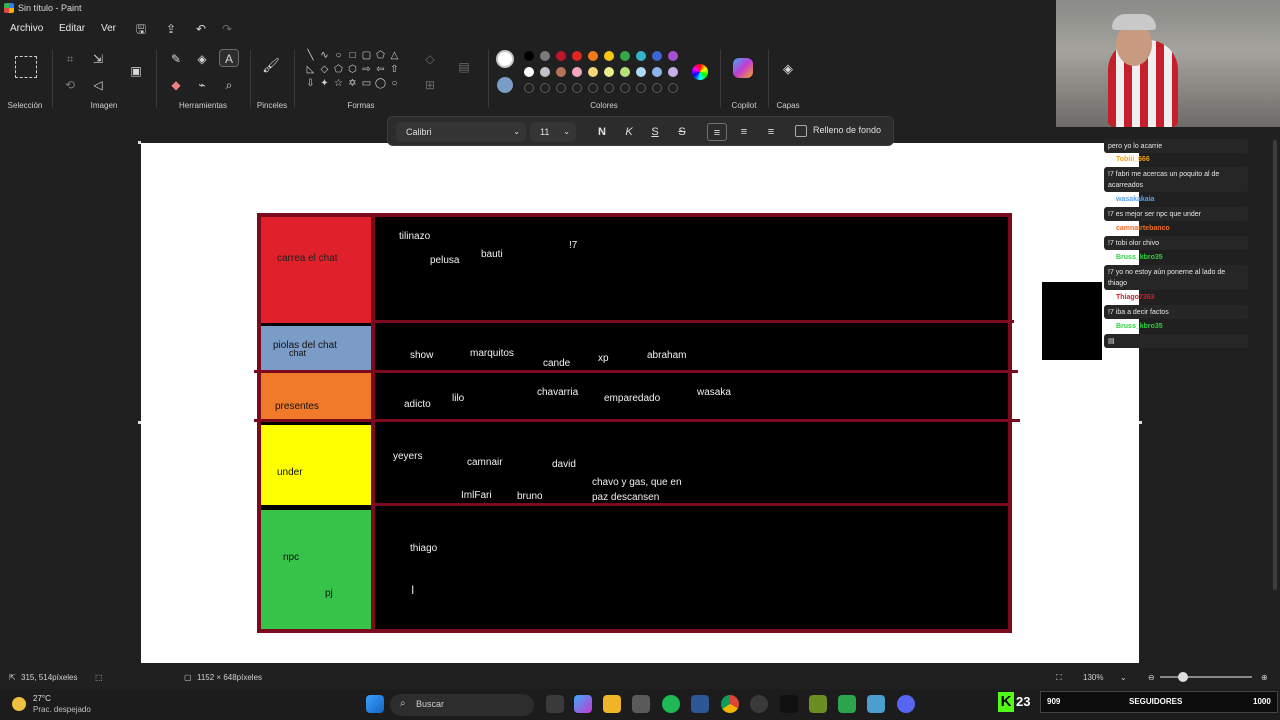  What do you see at coordinates (717, 132) in the screenshot?
I see `align-left-icon: ≡` at bounding box center [717, 132].